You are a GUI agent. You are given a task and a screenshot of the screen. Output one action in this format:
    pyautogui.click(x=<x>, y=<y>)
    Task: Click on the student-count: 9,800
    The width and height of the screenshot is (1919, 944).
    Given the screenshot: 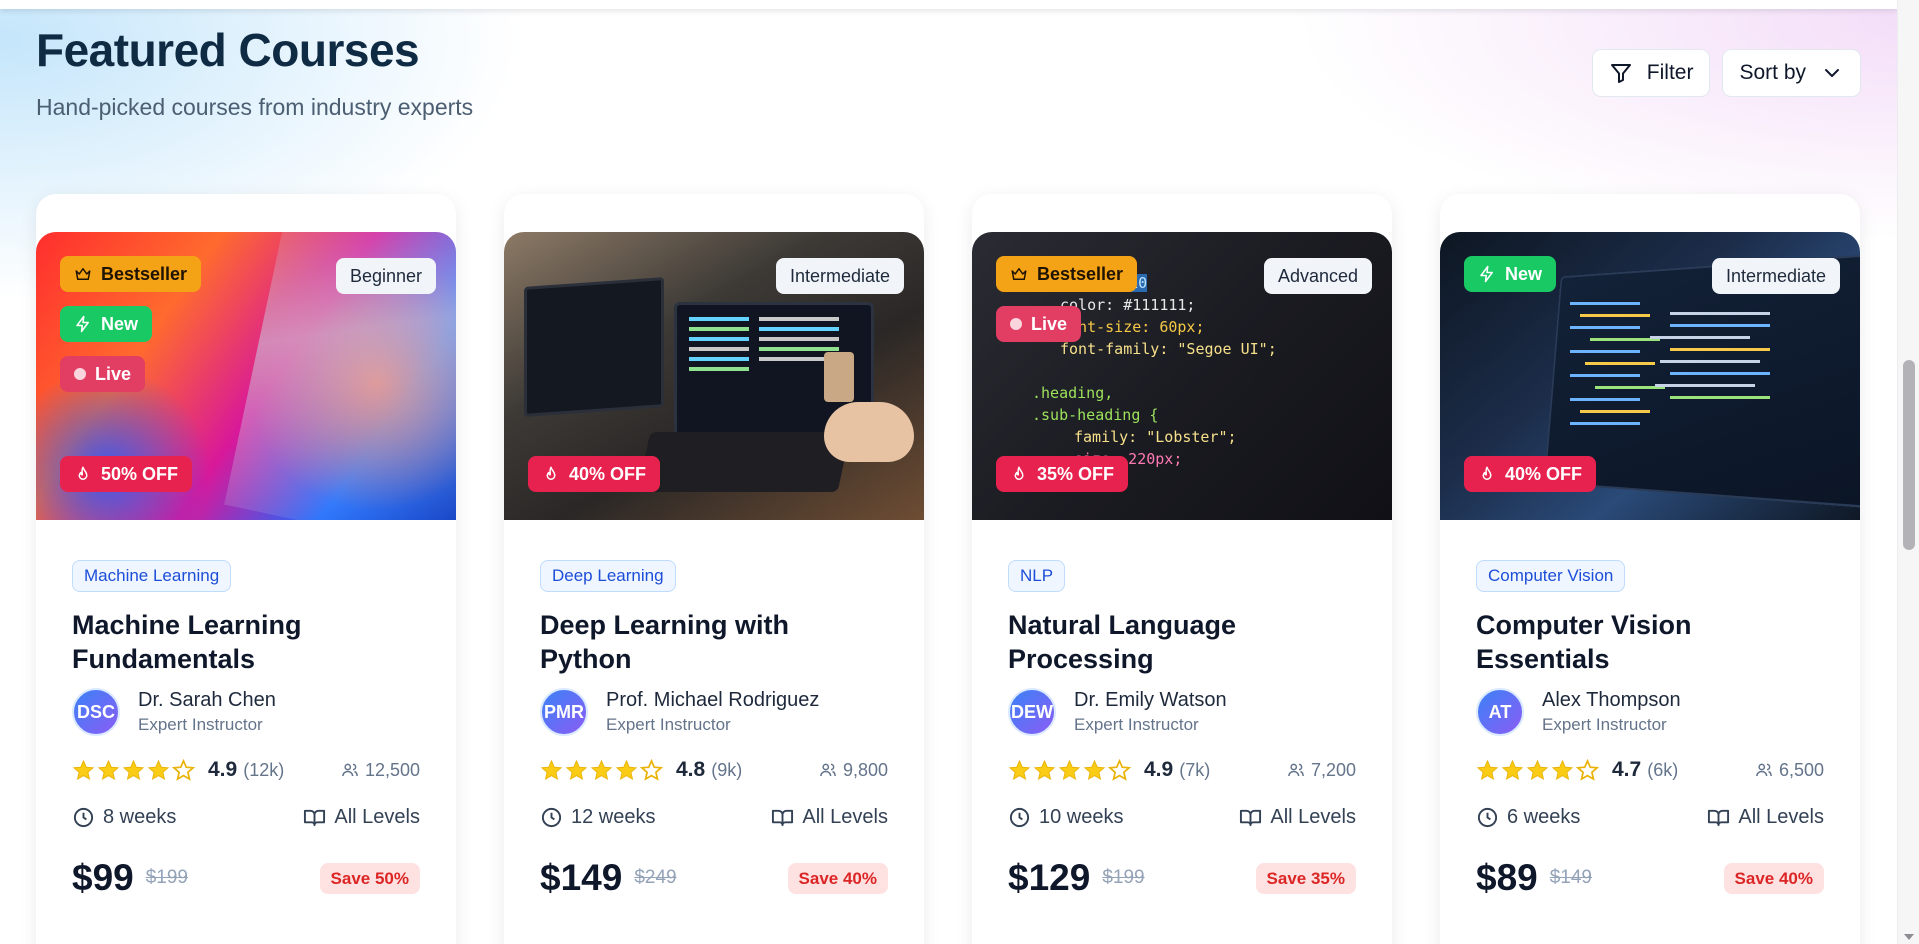 What is the action you would take?
    pyautogui.click(x=853, y=770)
    